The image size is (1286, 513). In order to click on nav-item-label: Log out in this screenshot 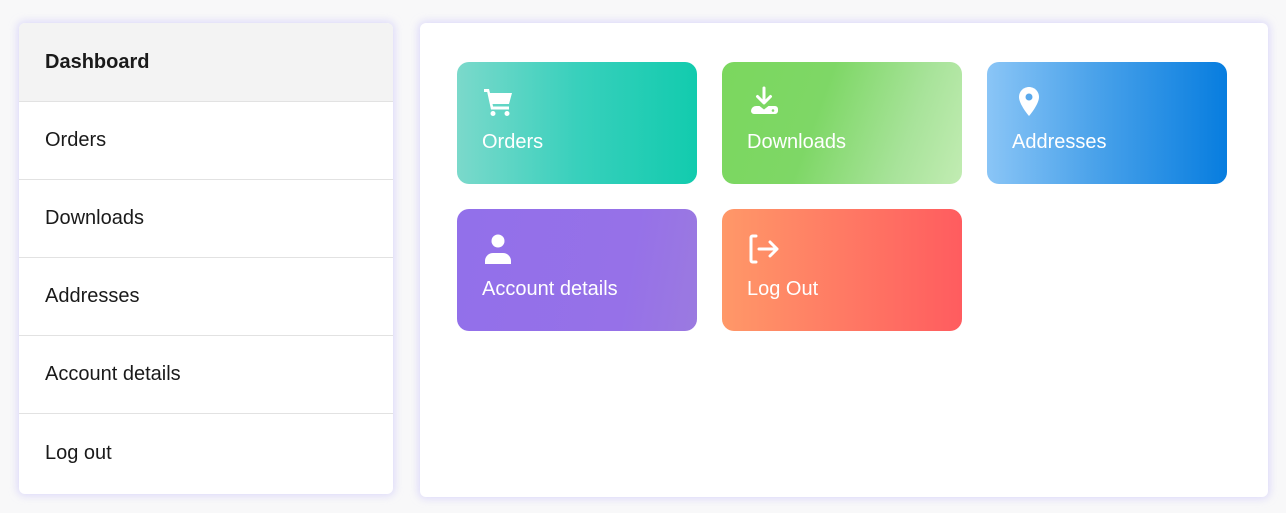, I will do `click(78, 452)`.